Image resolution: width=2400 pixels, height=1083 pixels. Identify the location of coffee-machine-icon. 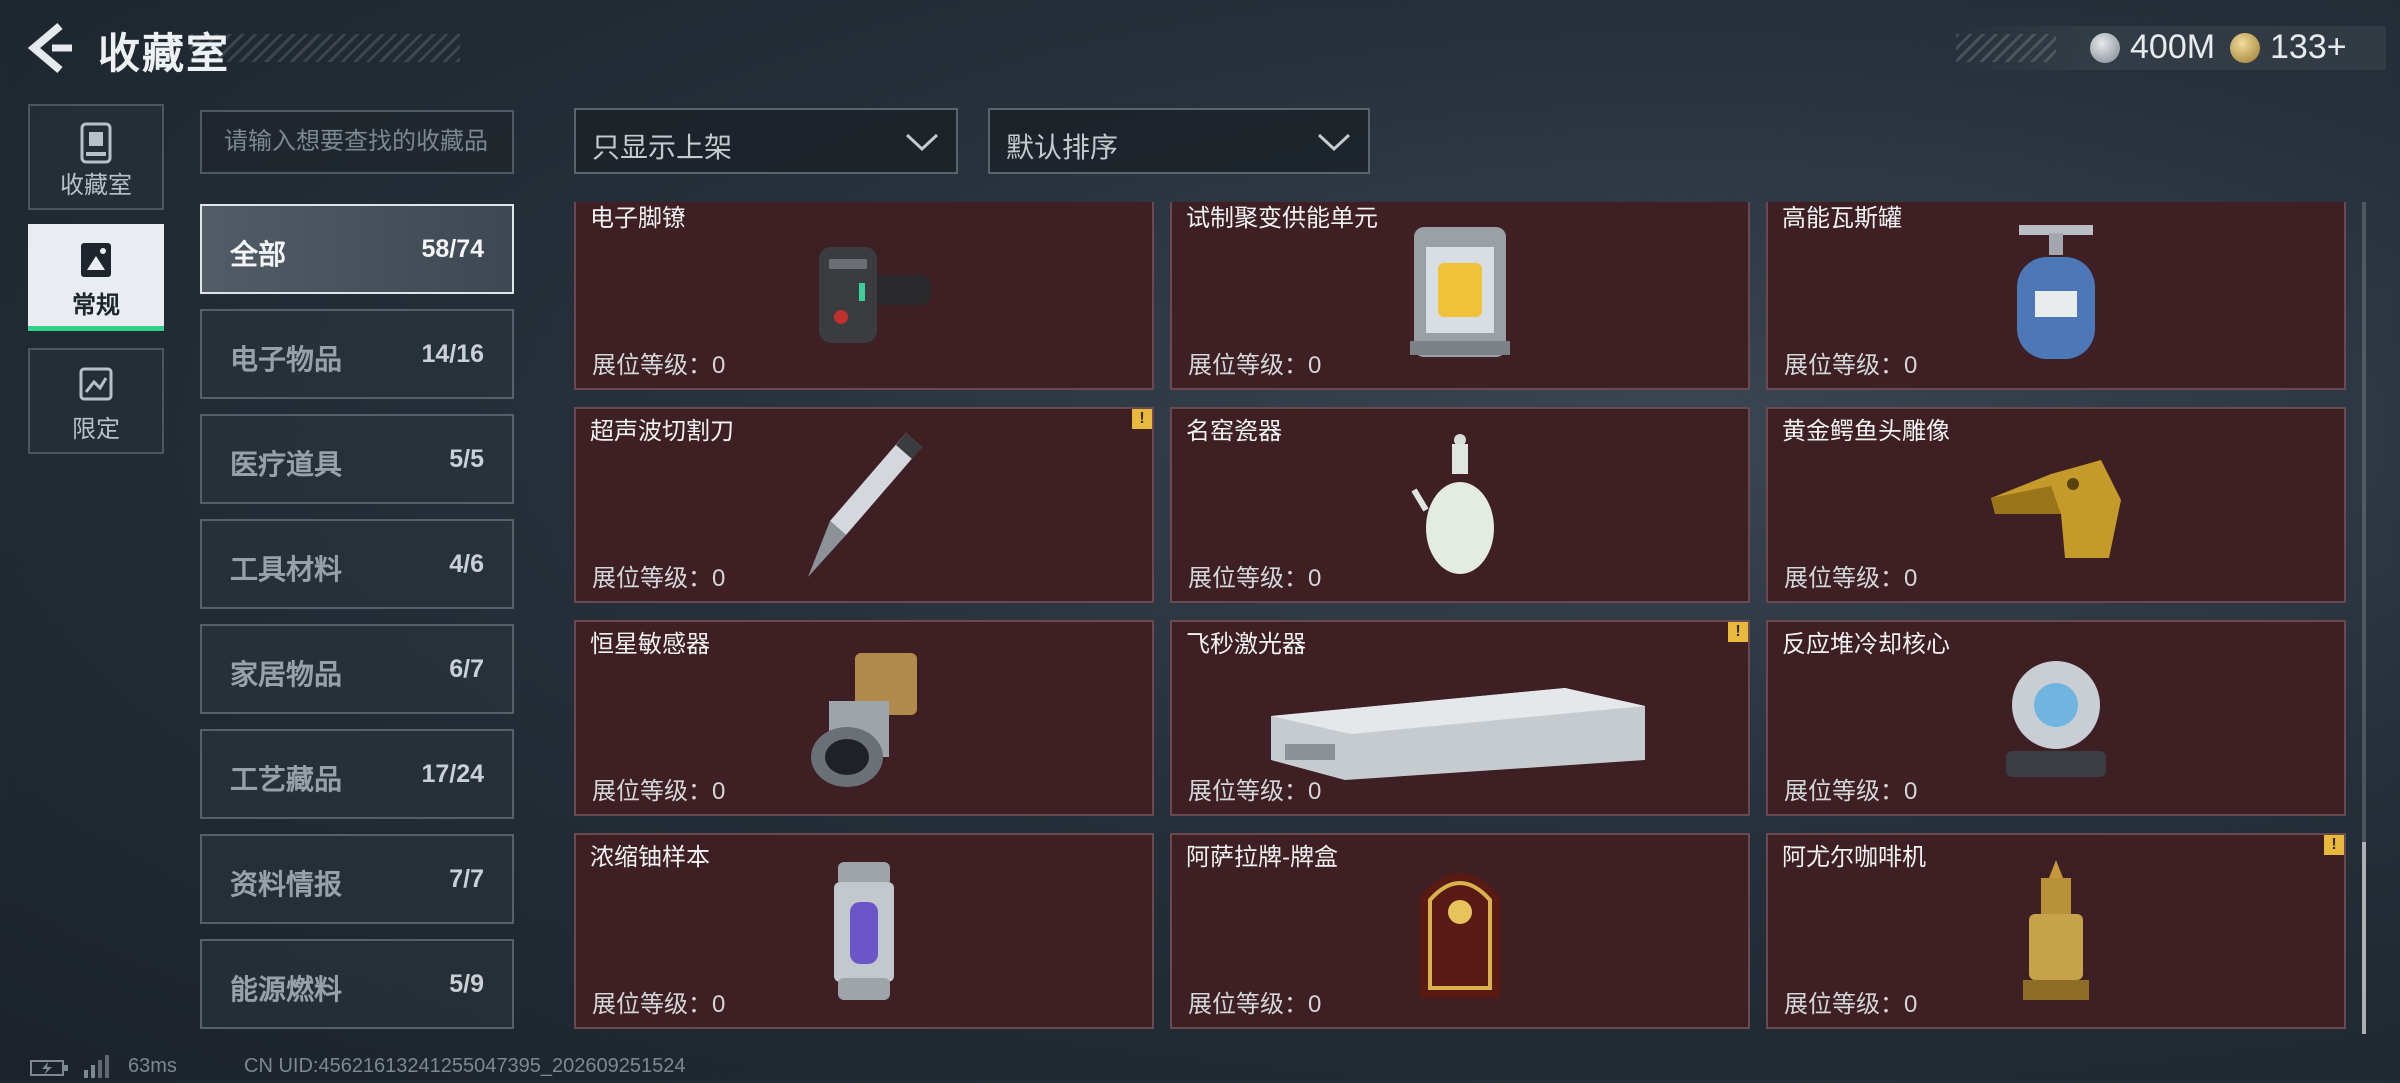
(2056, 930).